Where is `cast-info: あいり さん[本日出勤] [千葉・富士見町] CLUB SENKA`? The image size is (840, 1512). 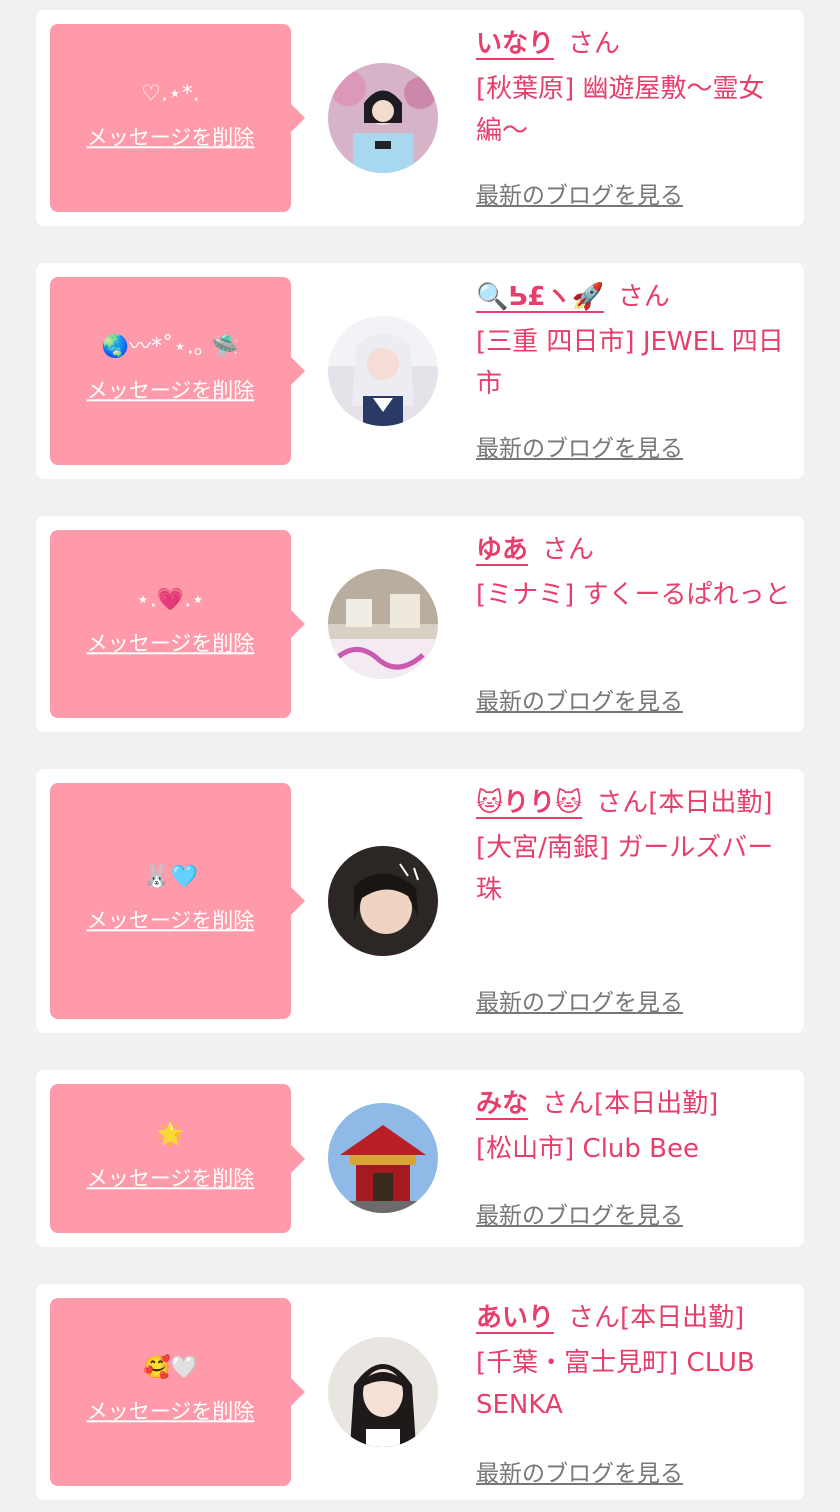 cast-info: あいり さん[本日出勤] [千葉・富士見町] CLUB SENKA is located at coordinates (635, 1362).